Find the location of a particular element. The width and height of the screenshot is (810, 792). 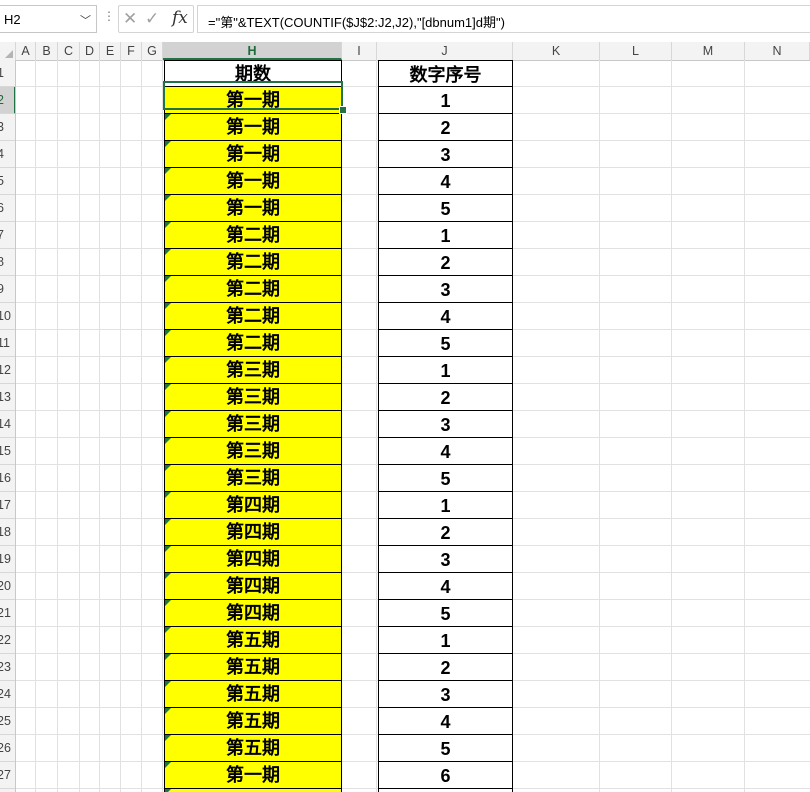

row-header-15: 15 is located at coordinates (7, 451).